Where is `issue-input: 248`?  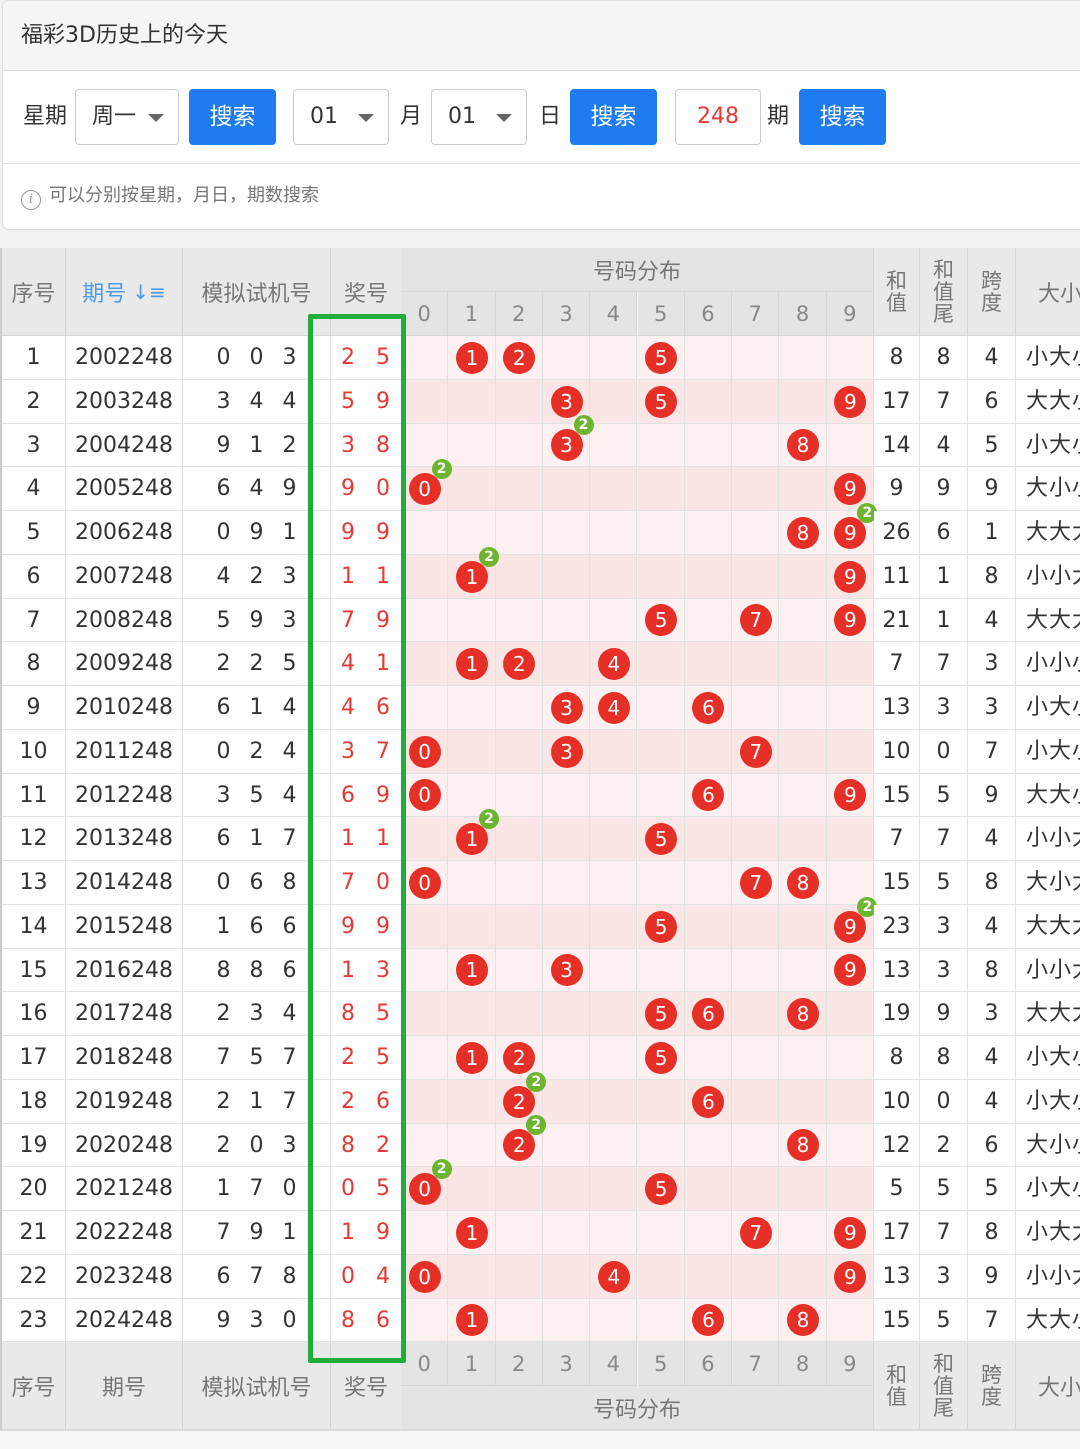
issue-input: 248 is located at coordinates (718, 117).